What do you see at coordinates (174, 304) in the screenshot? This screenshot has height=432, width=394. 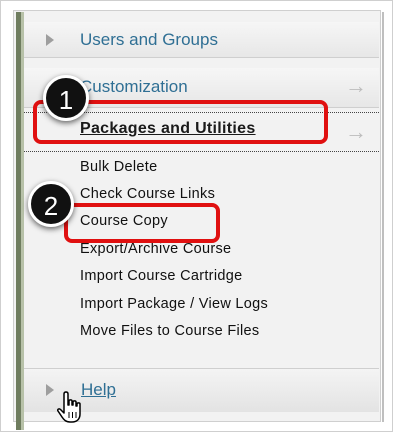 I see `submenu-import-package-view-logs: Import Package / View Logs` at bounding box center [174, 304].